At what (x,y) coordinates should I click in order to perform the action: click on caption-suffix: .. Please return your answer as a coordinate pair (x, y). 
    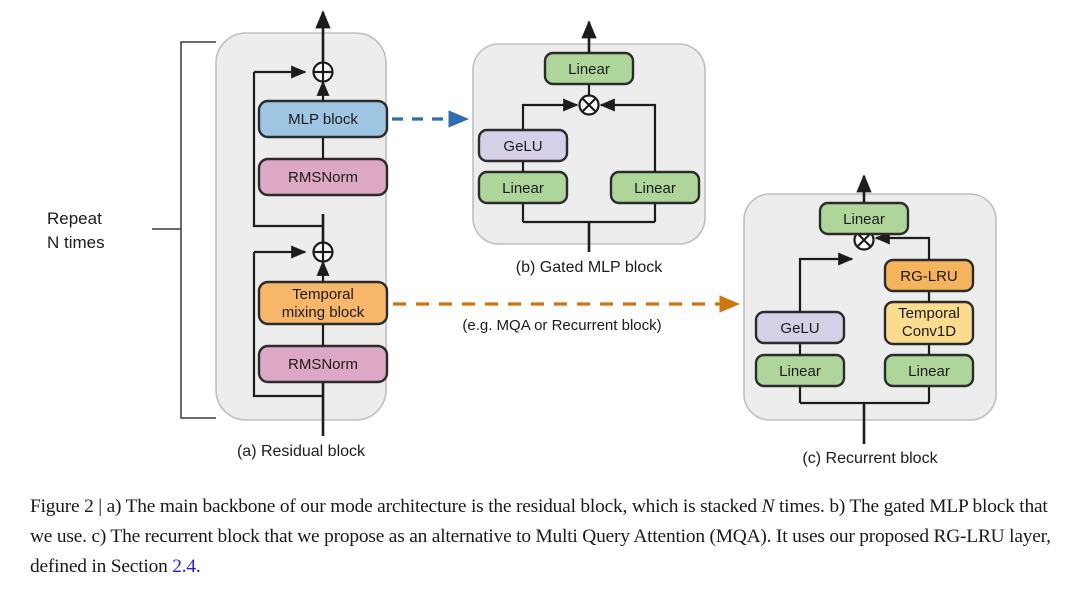
    Looking at the image, I should click on (198, 566).